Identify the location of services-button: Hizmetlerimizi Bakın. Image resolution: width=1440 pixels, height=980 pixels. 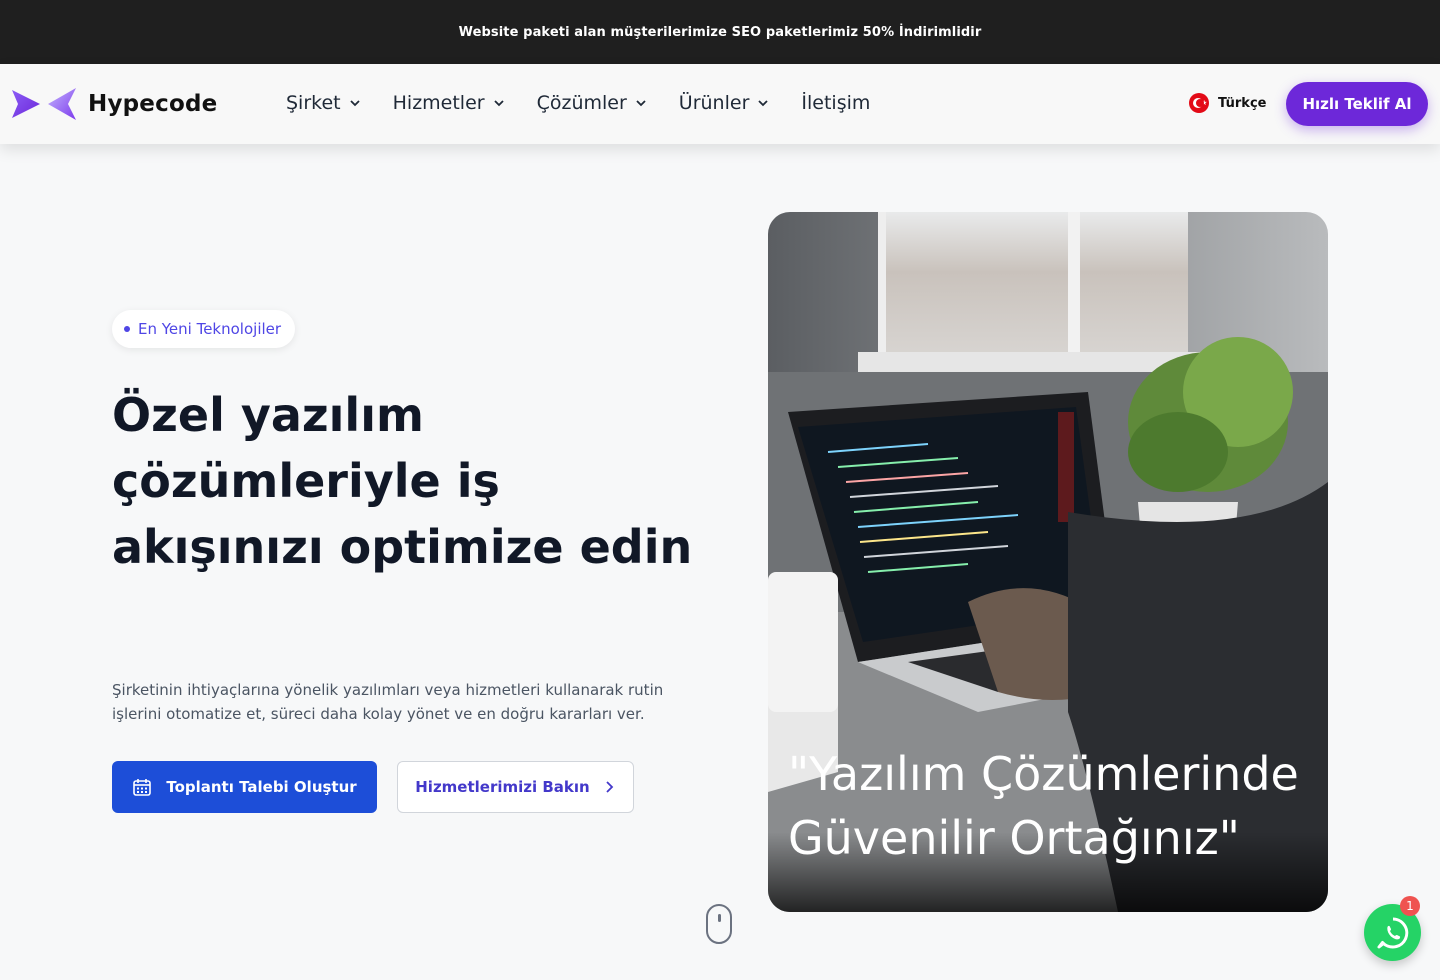
(515, 787).